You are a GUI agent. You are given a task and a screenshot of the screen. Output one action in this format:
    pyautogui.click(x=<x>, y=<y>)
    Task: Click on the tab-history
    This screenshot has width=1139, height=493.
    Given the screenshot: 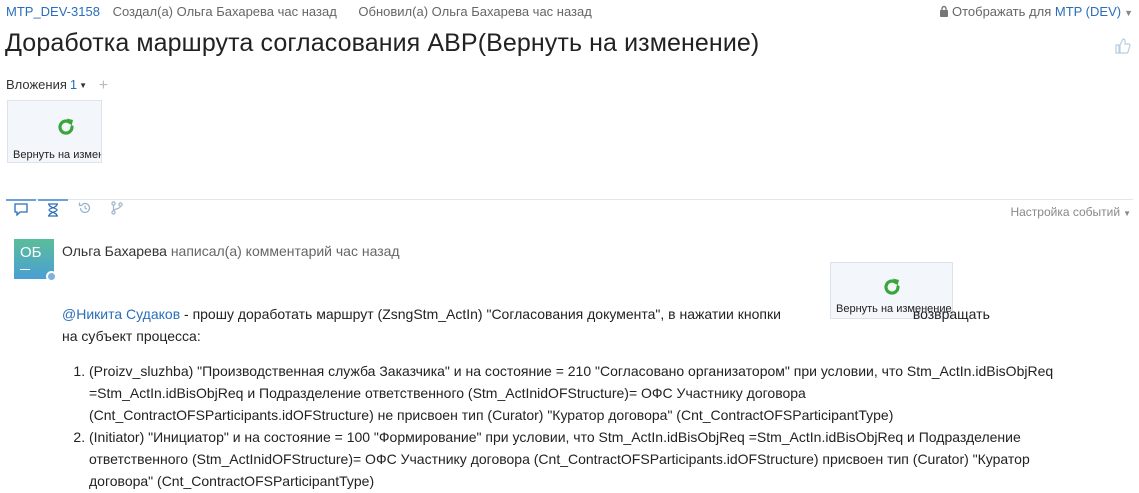 What is the action you would take?
    pyautogui.click(x=85, y=210)
    